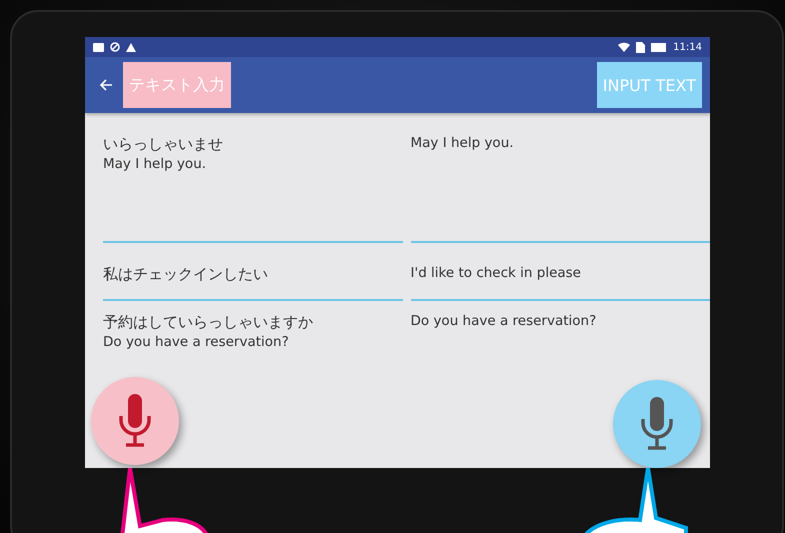 The image size is (785, 533). I want to click on phrase-translation: May I help you., so click(155, 164).